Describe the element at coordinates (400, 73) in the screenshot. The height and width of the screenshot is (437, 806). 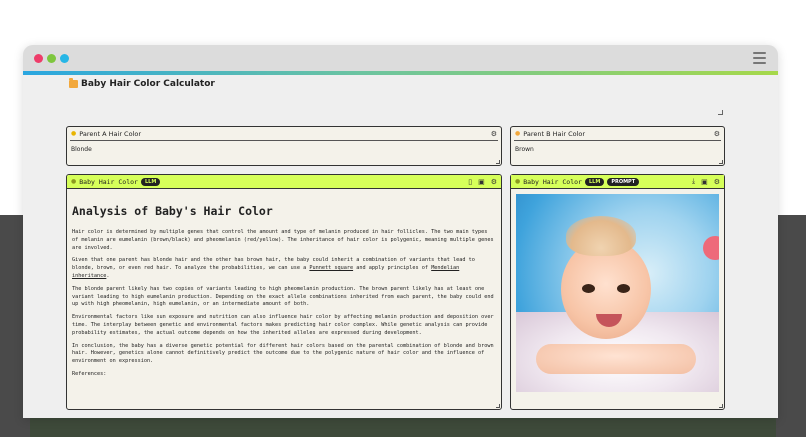
I see `accent-bar` at that location.